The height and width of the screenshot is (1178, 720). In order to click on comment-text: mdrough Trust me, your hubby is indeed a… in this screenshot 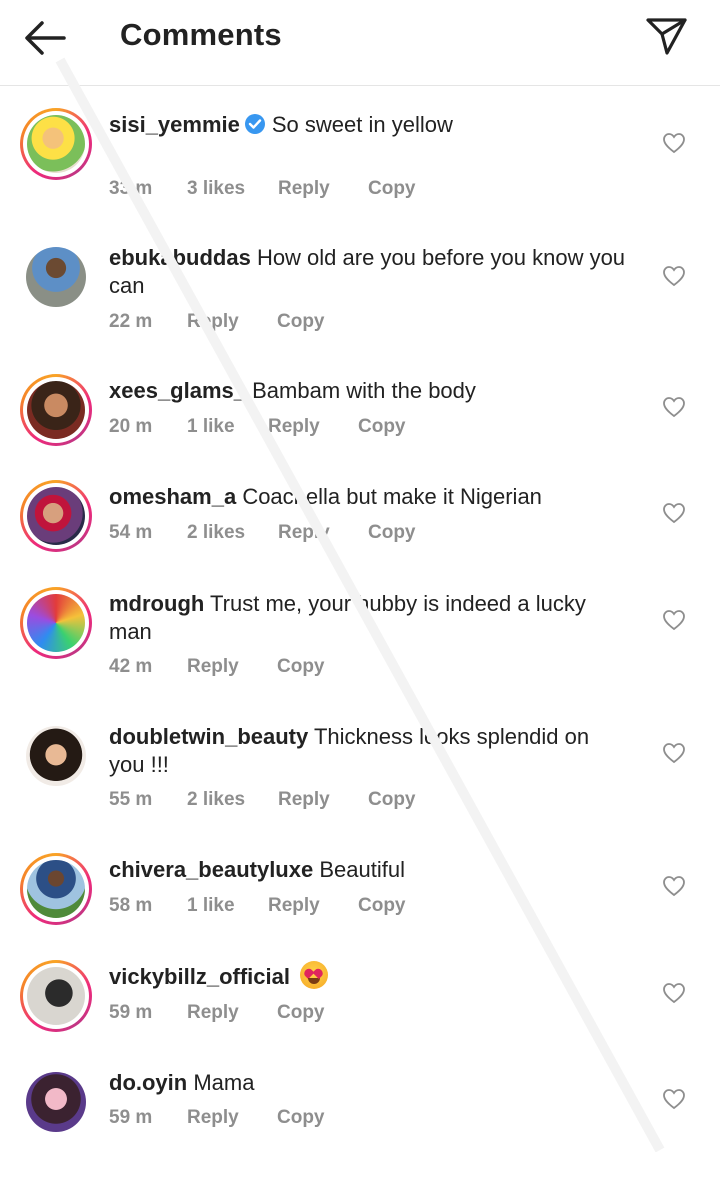, I will do `click(369, 618)`.